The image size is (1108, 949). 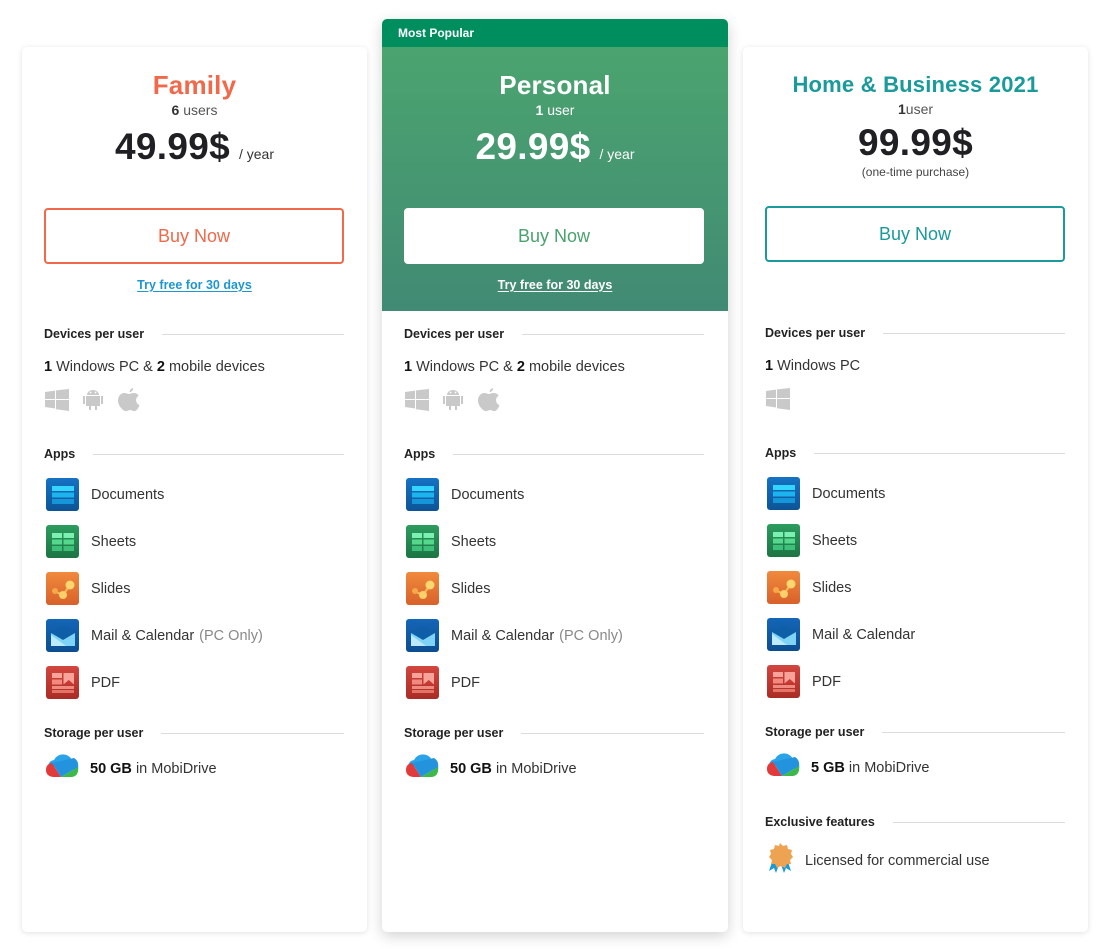 What do you see at coordinates (216, 367) in the screenshot?
I see `mobile-text: mobile devices` at bounding box center [216, 367].